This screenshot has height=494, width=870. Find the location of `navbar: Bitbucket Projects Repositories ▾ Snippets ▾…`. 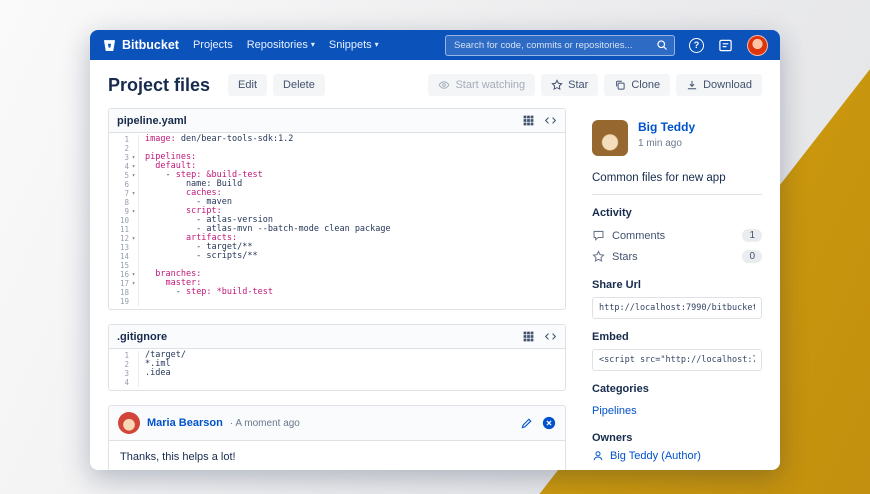

navbar: Bitbucket Projects Repositories ▾ Snippets ▾… is located at coordinates (435, 45).